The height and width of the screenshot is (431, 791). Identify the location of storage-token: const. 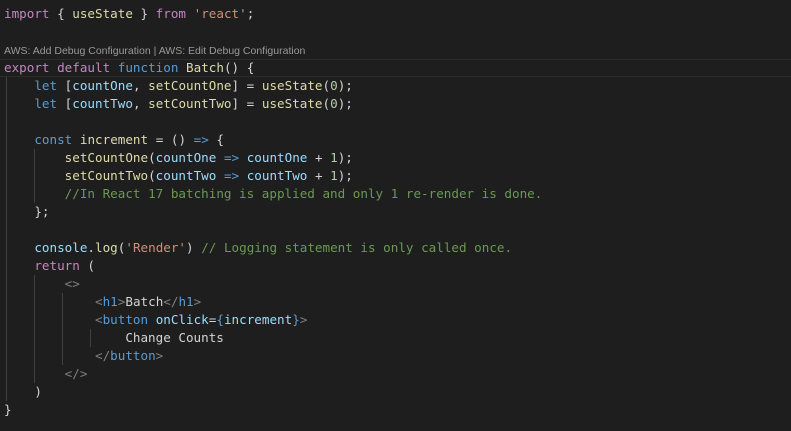
(53, 139).